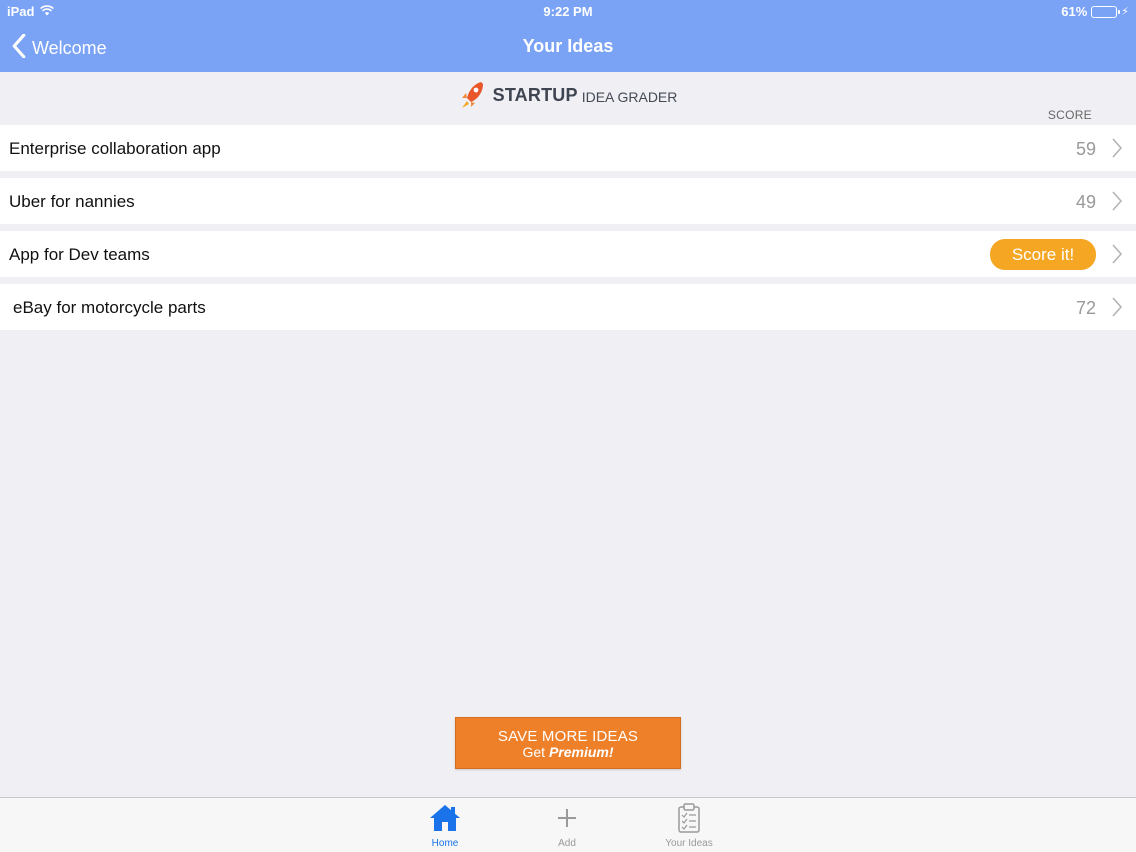 The image size is (1136, 852). I want to click on tab-label: Add, so click(567, 843).